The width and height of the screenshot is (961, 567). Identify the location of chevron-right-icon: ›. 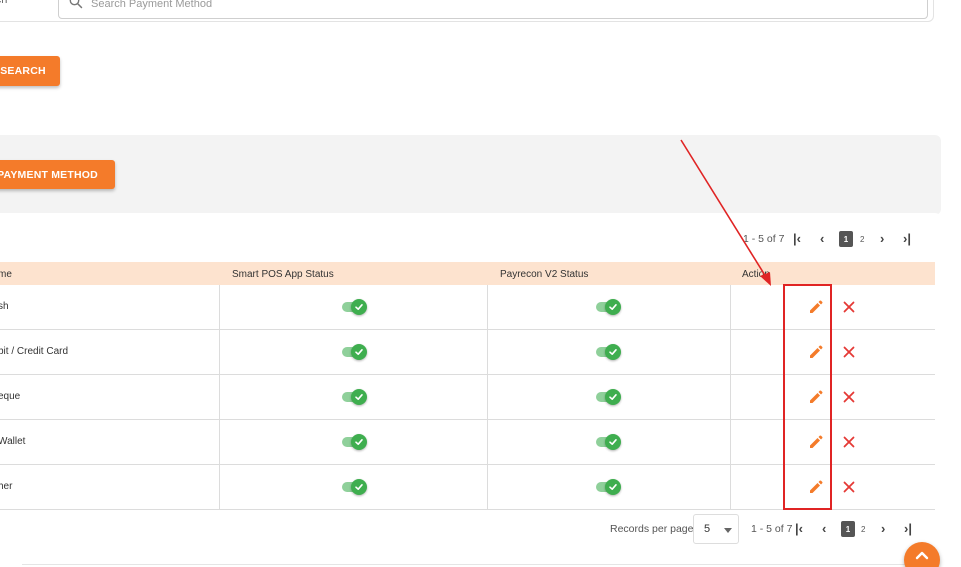
(883, 528).